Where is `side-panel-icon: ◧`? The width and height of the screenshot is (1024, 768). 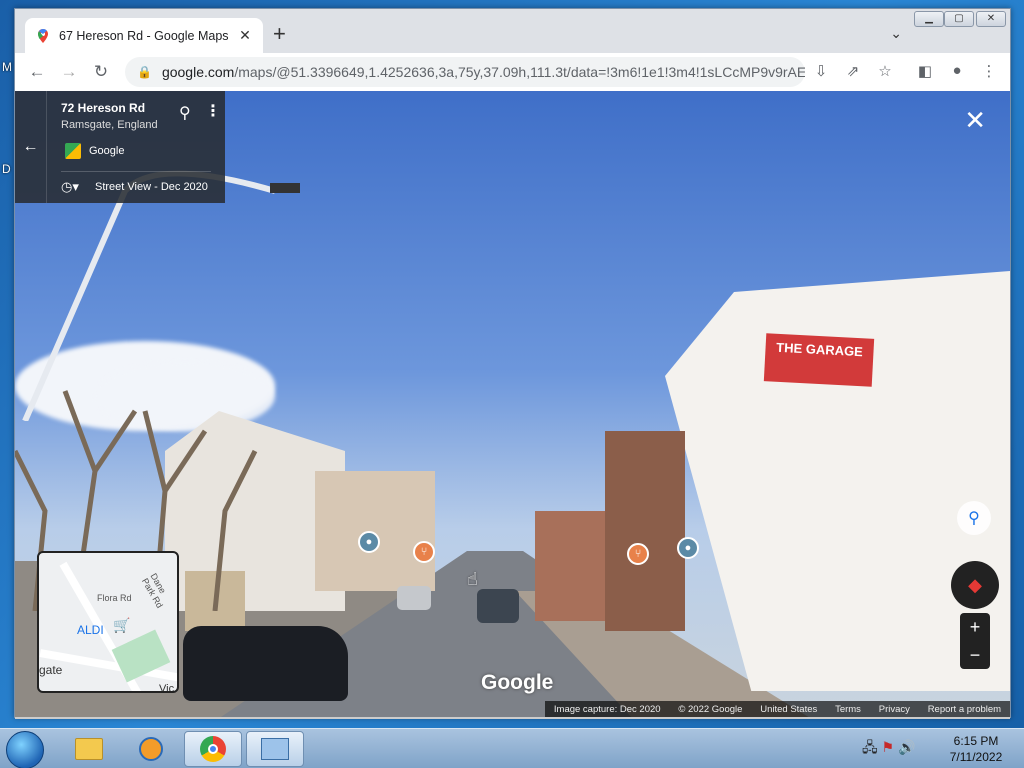
side-panel-icon: ◧ is located at coordinates (925, 71).